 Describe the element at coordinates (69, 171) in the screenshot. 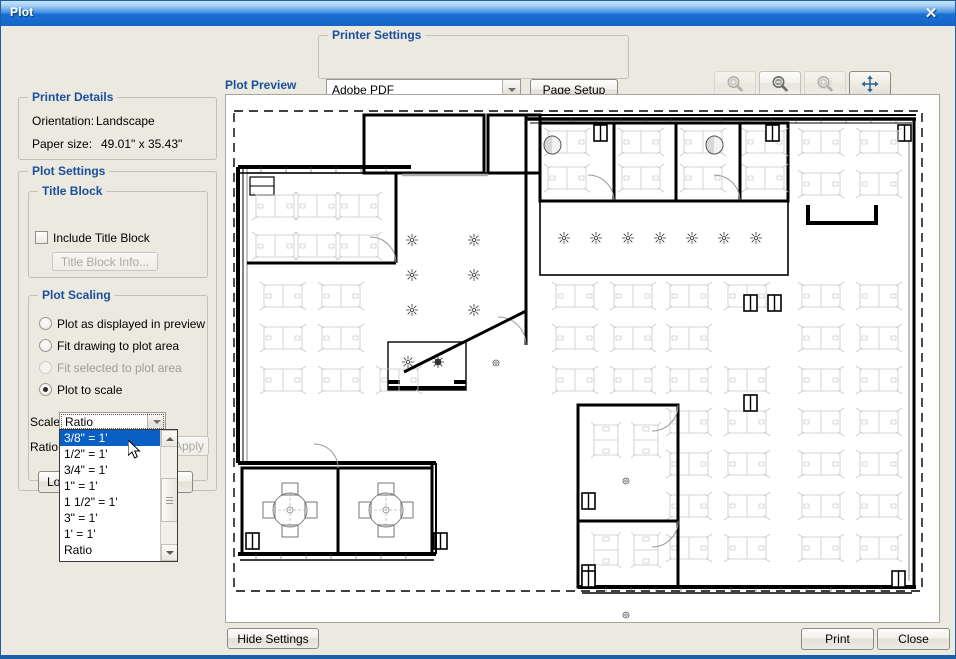

I see `plot-settings-legend: Plot Settings` at that location.